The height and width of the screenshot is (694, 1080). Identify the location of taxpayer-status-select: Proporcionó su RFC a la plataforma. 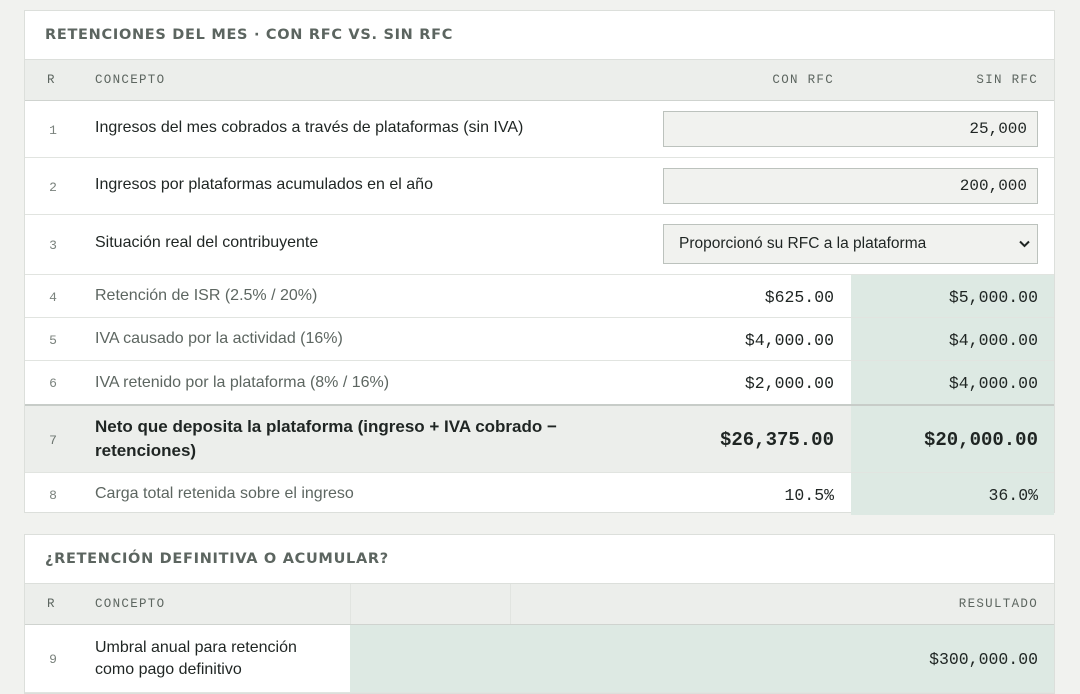
(850, 244).